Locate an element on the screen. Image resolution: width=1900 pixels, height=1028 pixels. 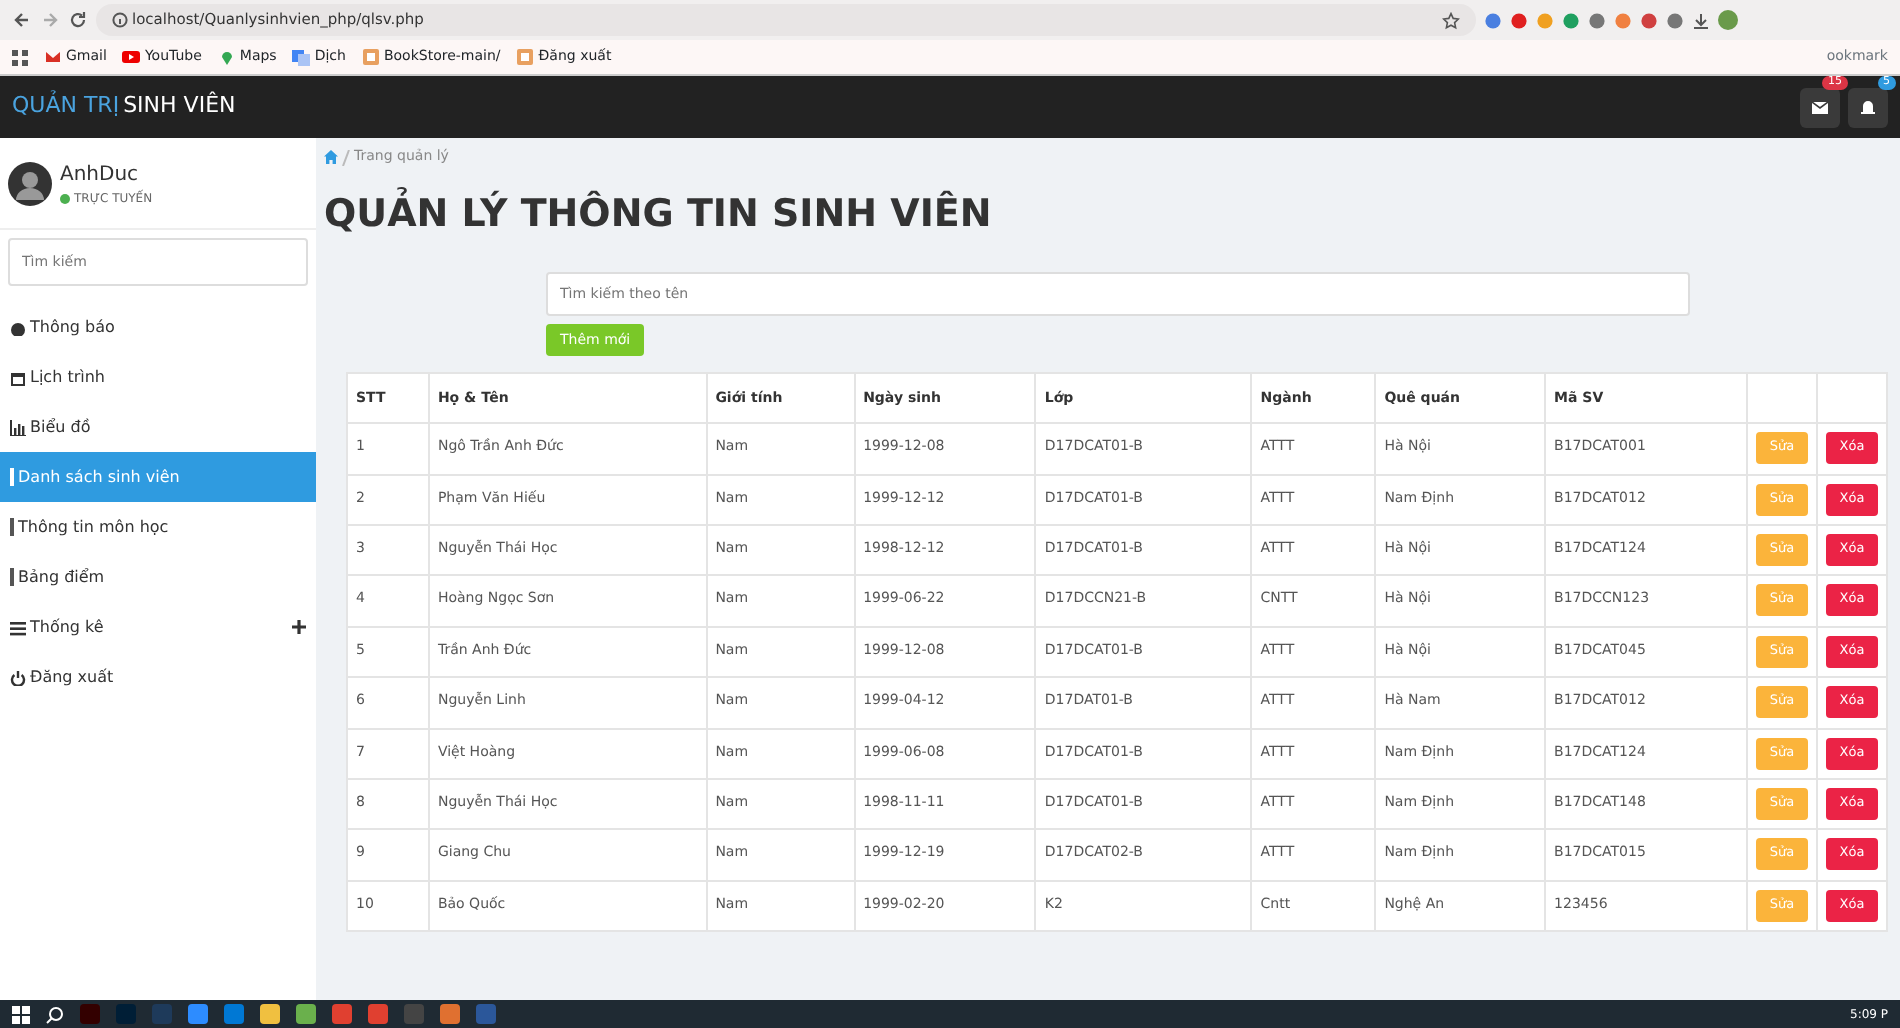
apps-grid-icon is located at coordinates (20, 57).